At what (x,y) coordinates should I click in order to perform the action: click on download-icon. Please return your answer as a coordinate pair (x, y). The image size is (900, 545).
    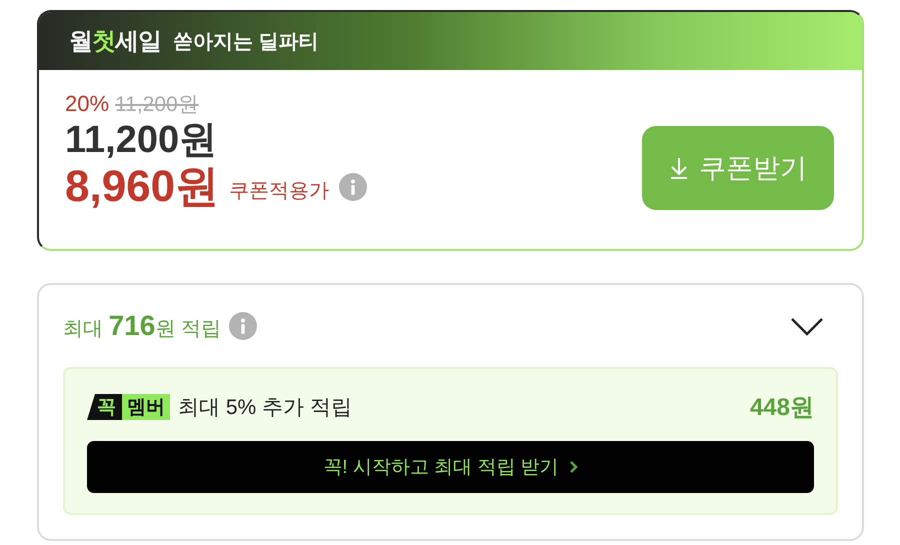
    Looking at the image, I should click on (679, 168).